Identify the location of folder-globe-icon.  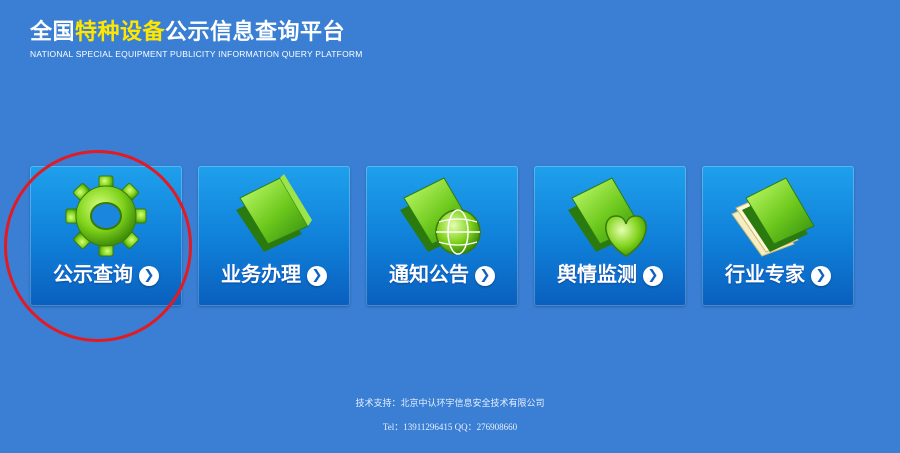
(442, 215).